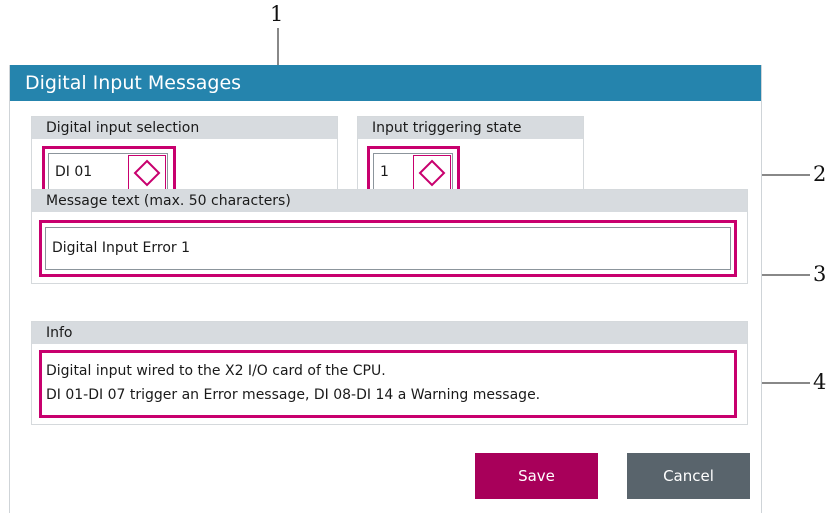  I want to click on cancel-button: Cancel, so click(688, 476).